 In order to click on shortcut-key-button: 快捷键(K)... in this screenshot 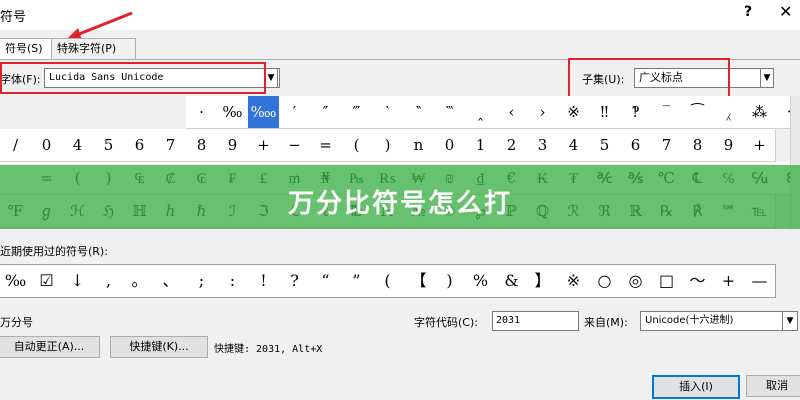, I will do `click(159, 347)`.